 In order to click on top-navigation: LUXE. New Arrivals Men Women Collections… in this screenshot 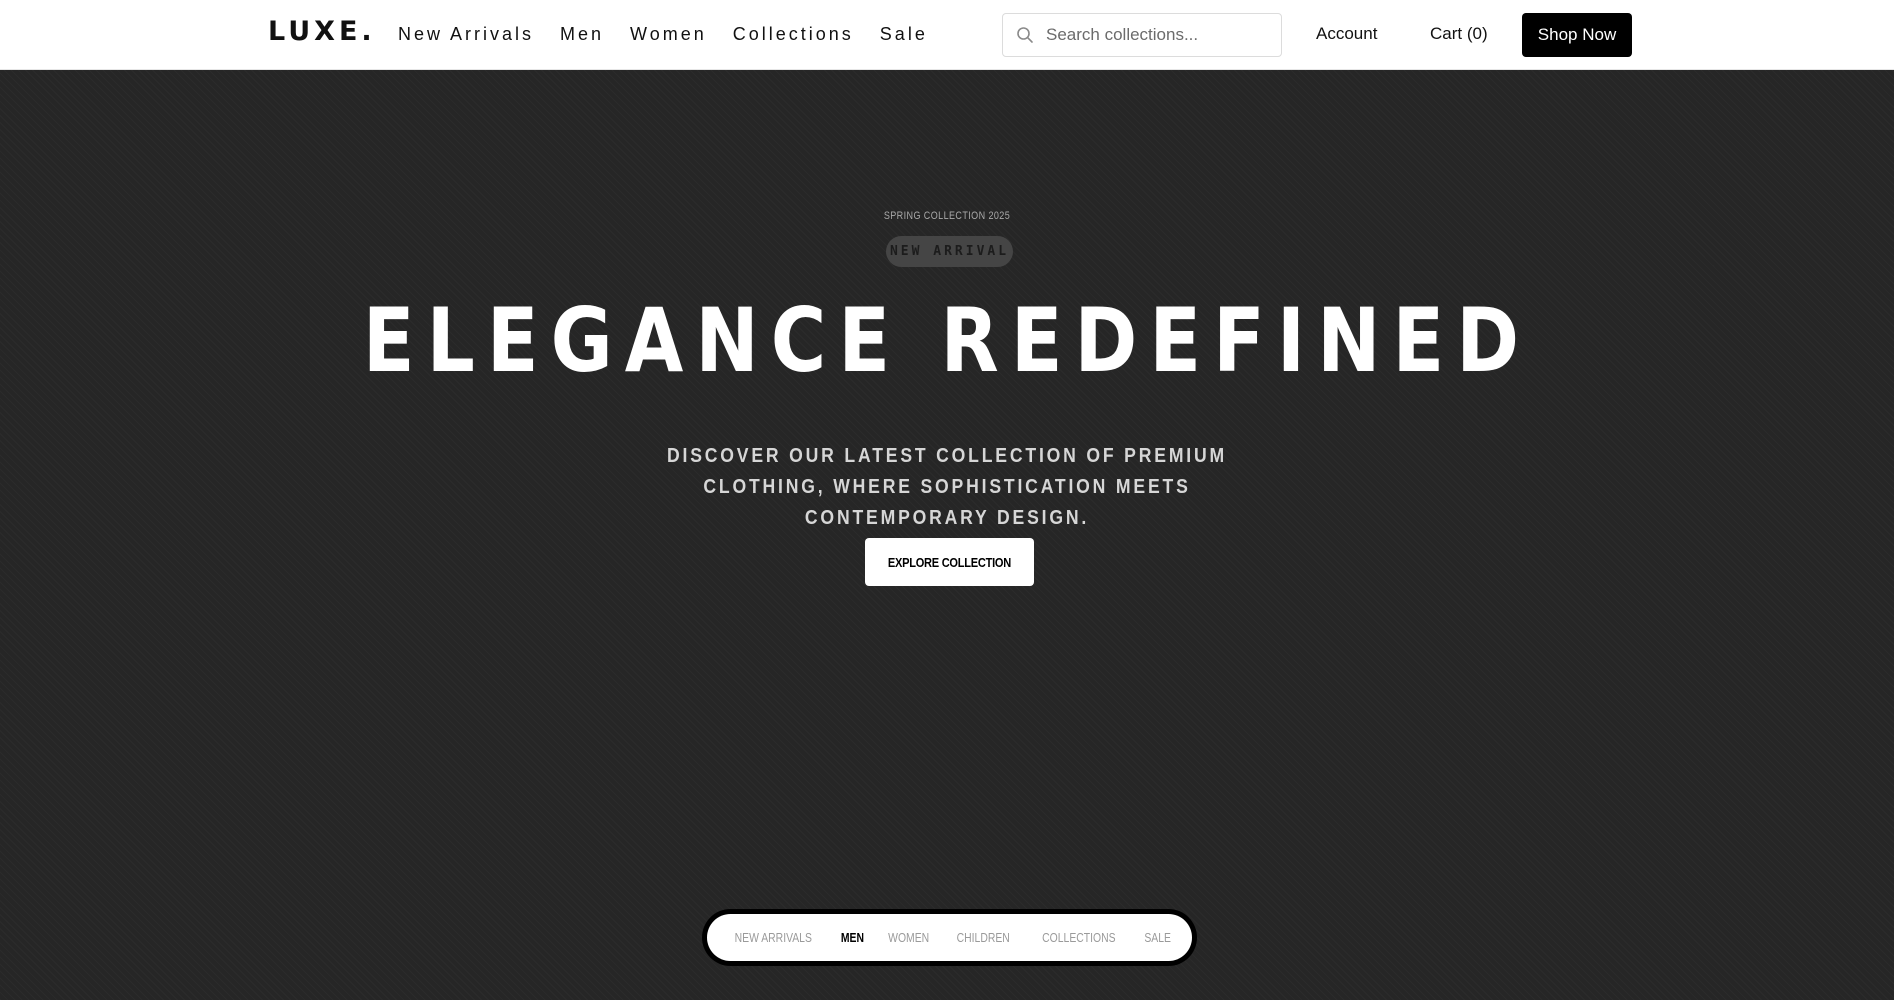, I will do `click(947, 35)`.